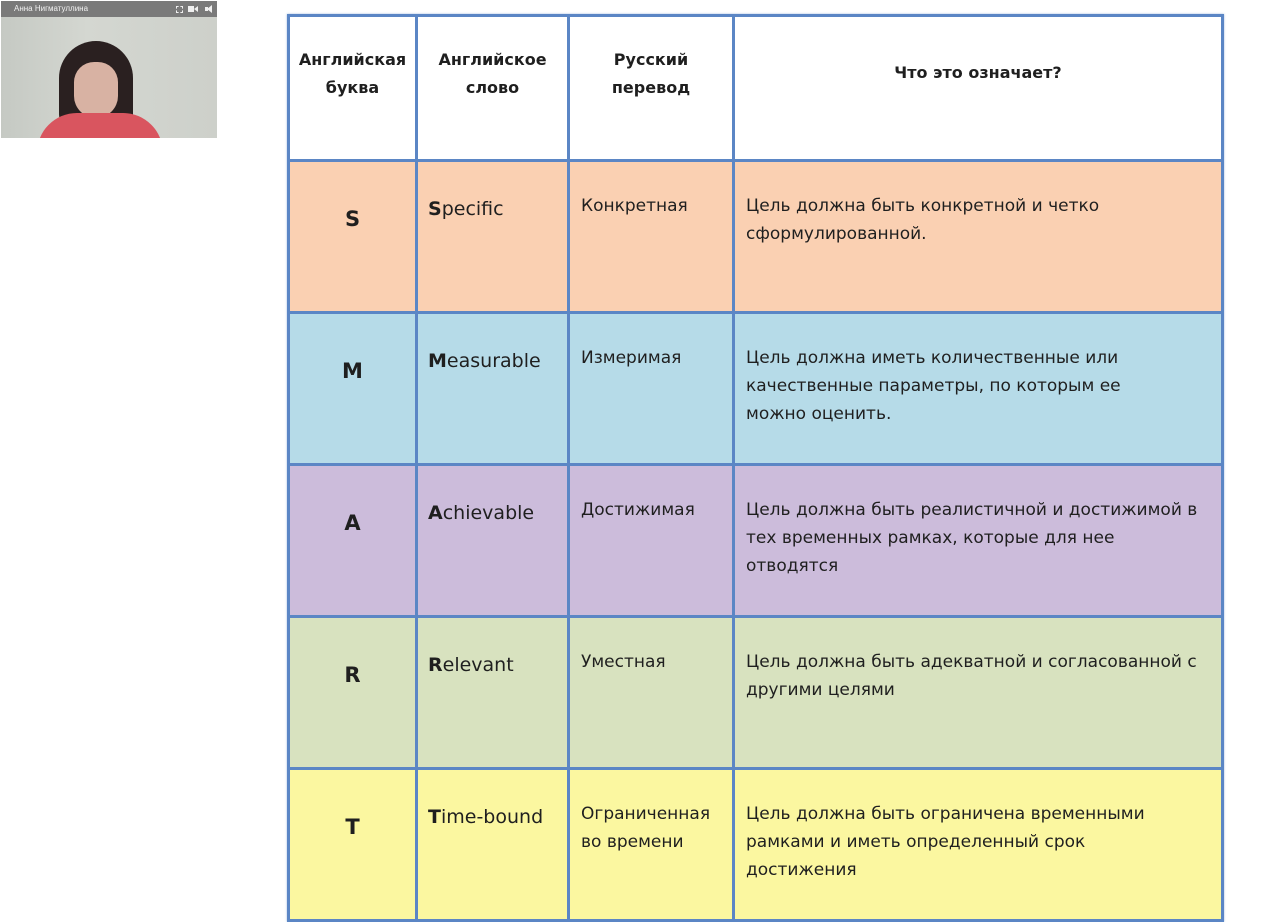 Image resolution: width=1280 pixels, height=922 pixels. I want to click on translation-cell: Ограниченная во времени, so click(651, 844).